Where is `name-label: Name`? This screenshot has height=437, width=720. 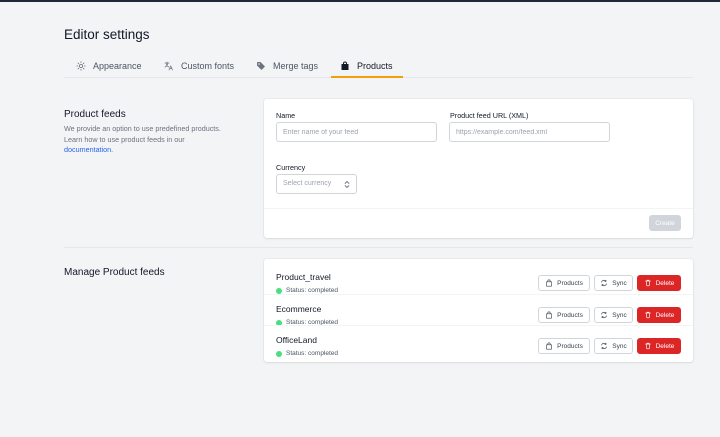
name-label: Name is located at coordinates (286, 115).